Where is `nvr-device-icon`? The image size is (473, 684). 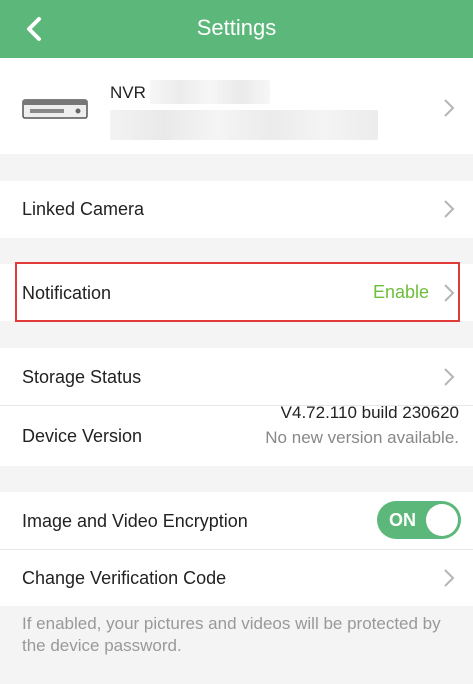
nvr-device-icon is located at coordinates (55, 109).